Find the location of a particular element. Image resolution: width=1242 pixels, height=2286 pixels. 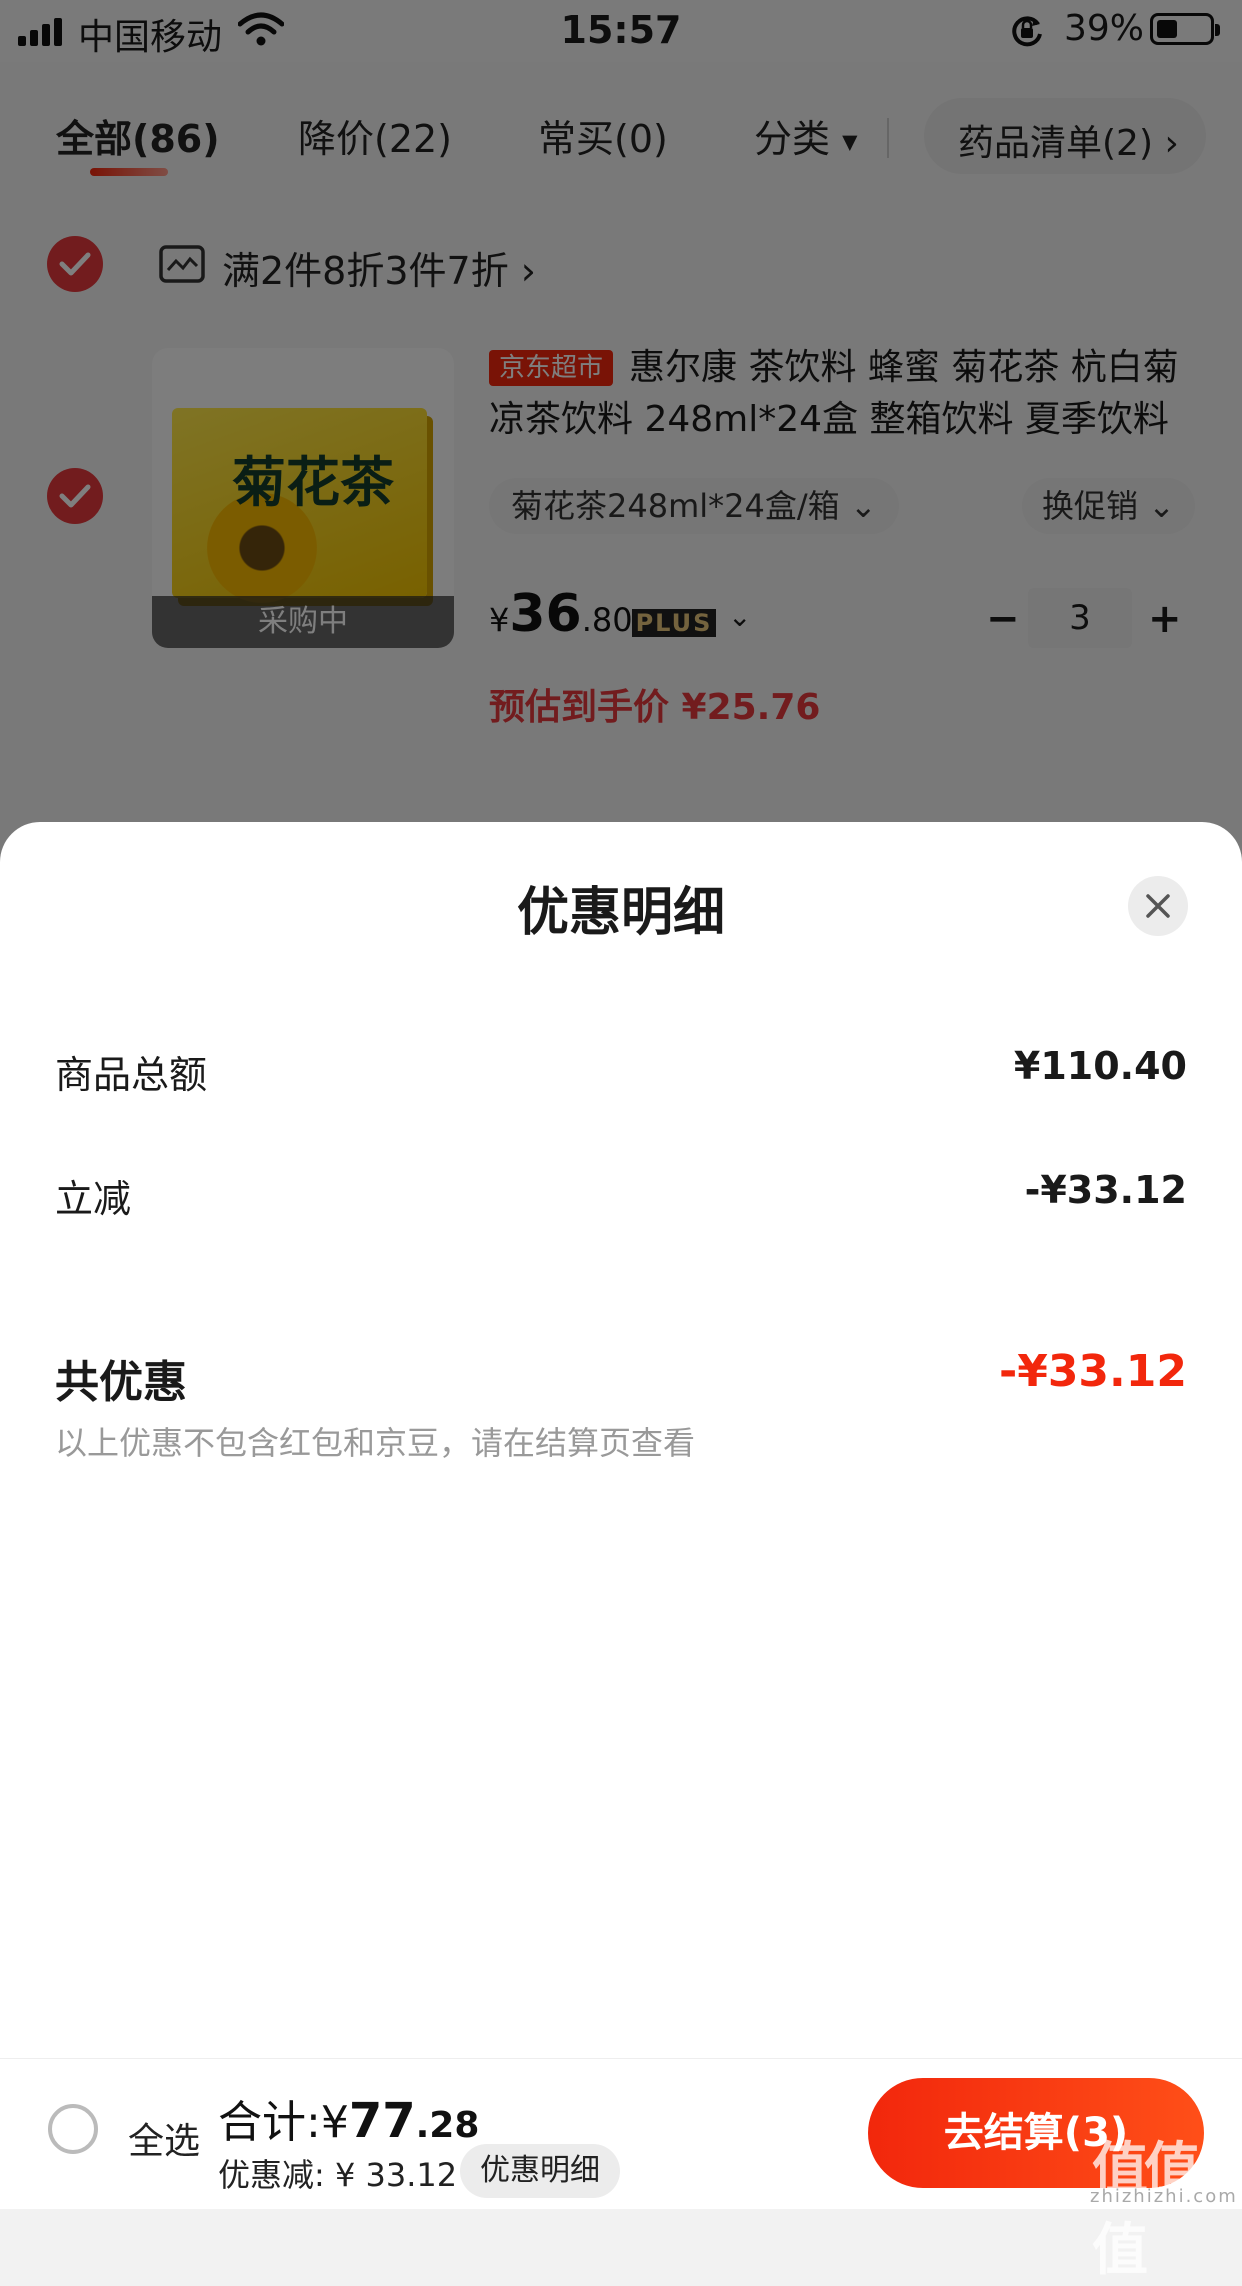

cart-total-integer: 77 is located at coordinates (382, 2121).